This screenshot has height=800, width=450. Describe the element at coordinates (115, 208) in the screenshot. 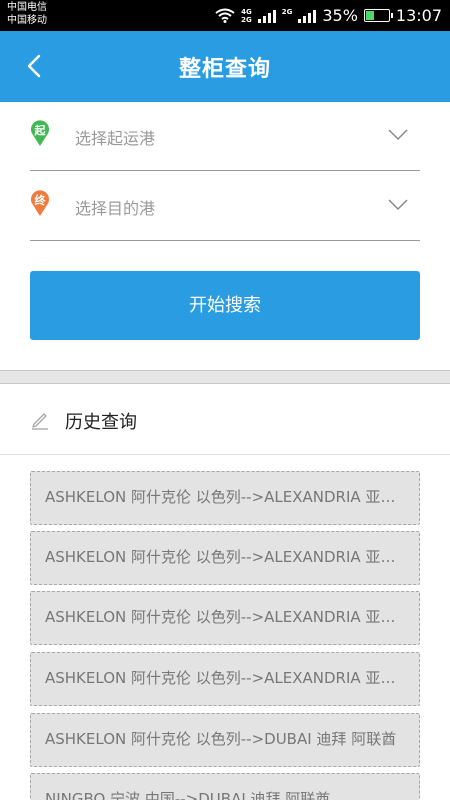

I see `destination-port-placeholder: 选择目的港` at that location.